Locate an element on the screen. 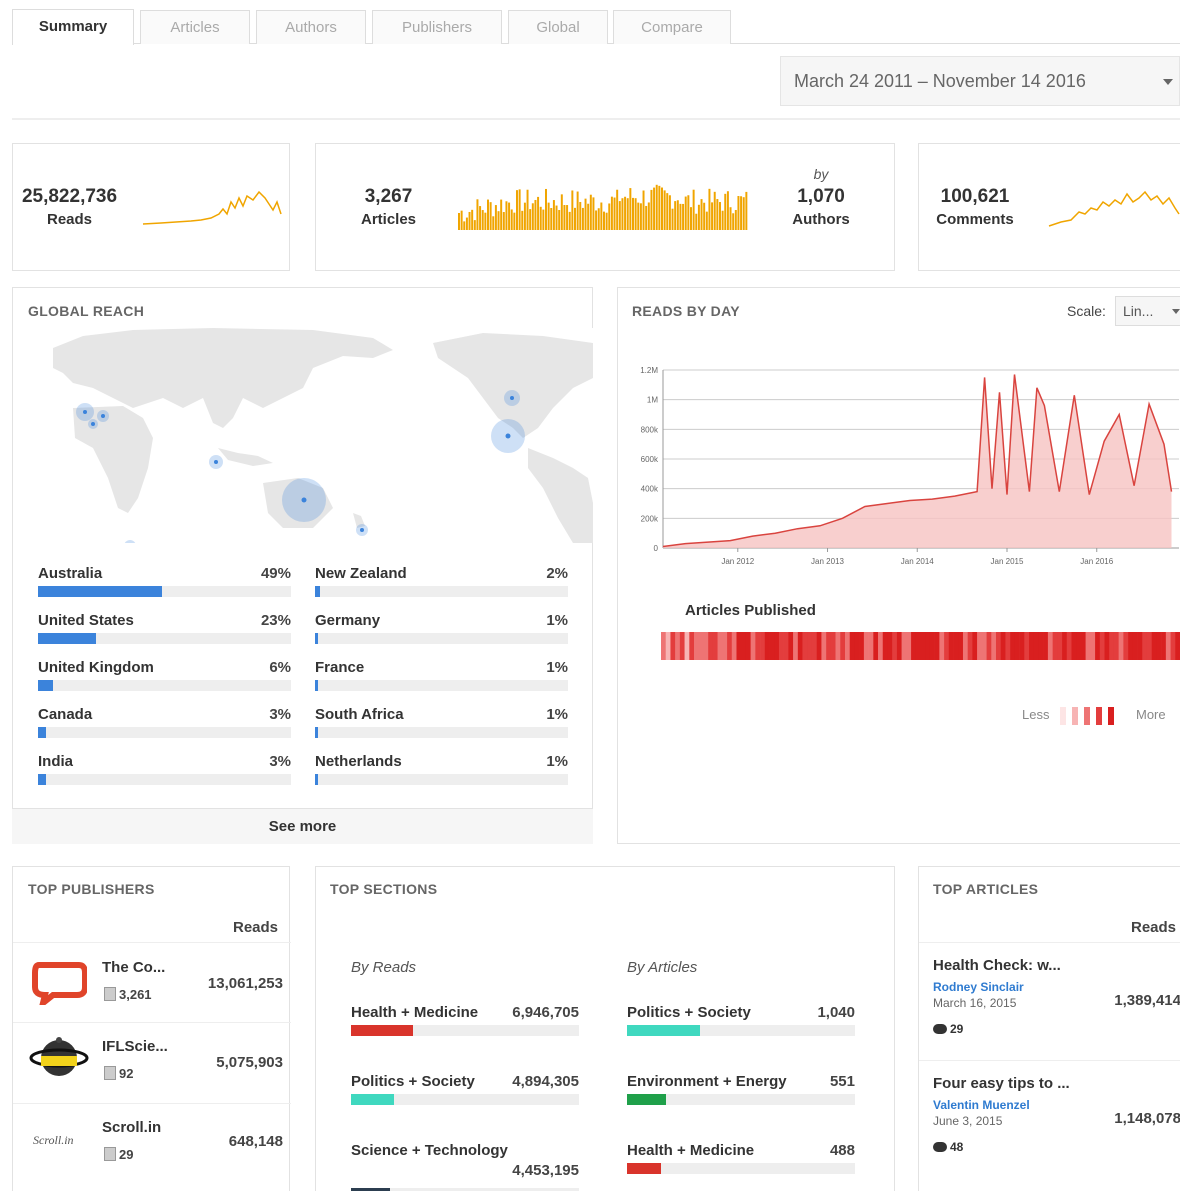  country-row: United States 23% is located at coordinates (164, 629).